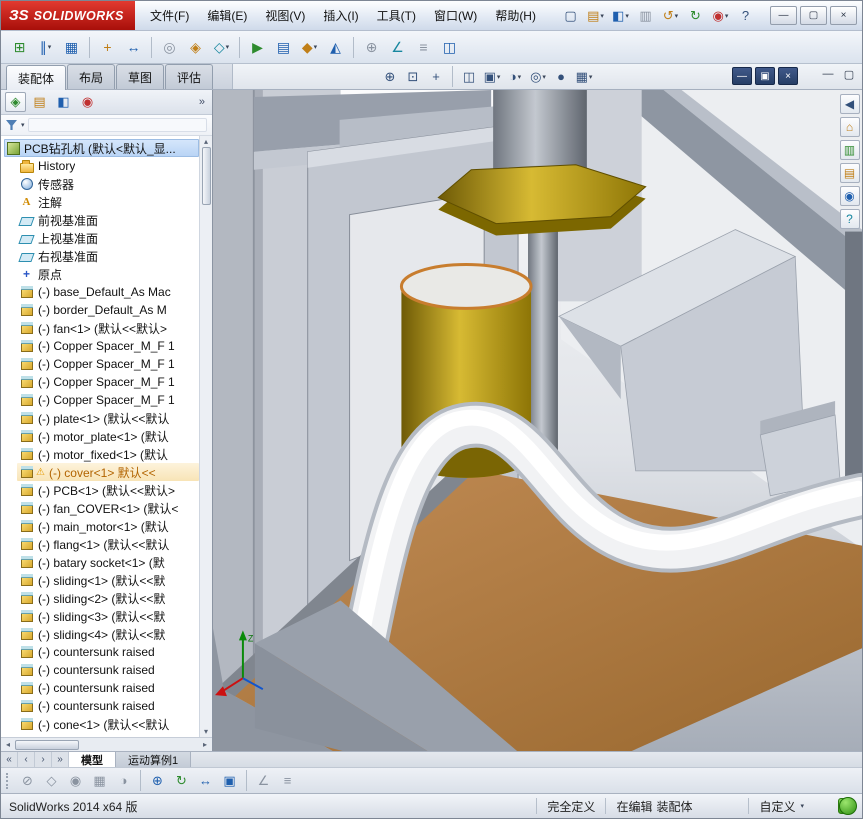  What do you see at coordinates (108, 652) in the screenshot?
I see `tree-item-countersunk-1: (-) countersunk raised` at bounding box center [108, 652].